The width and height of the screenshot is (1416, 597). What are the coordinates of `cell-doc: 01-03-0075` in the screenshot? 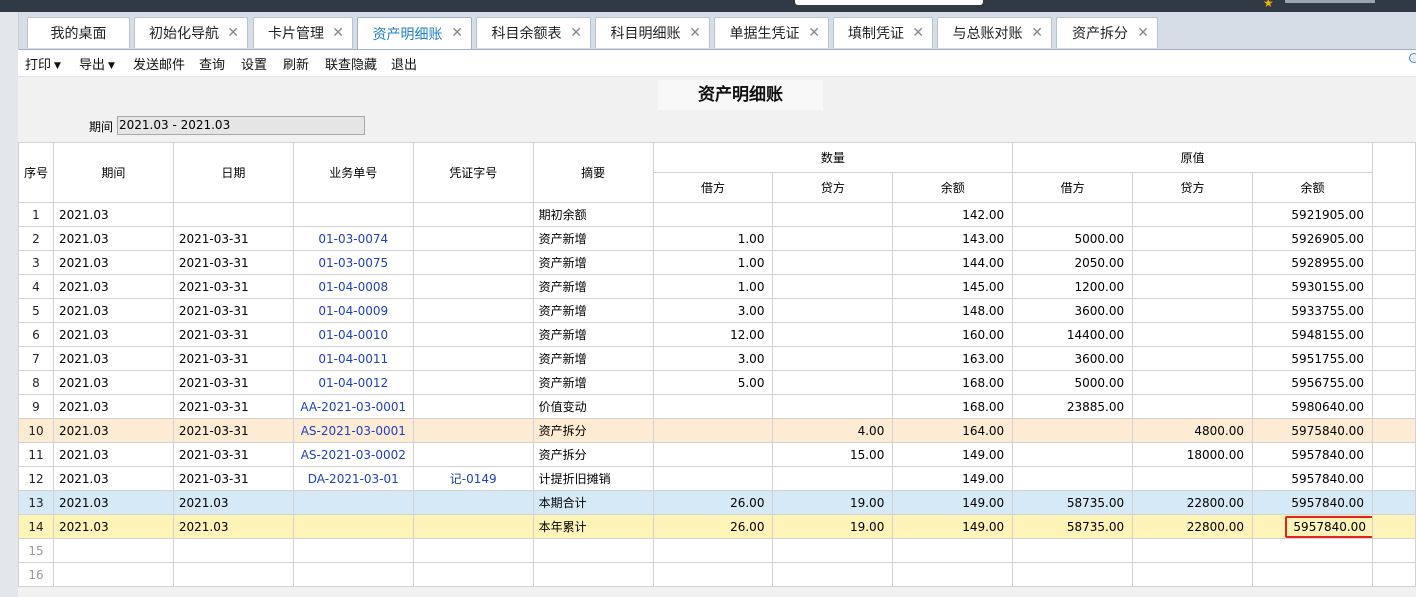 It's located at (353, 262).